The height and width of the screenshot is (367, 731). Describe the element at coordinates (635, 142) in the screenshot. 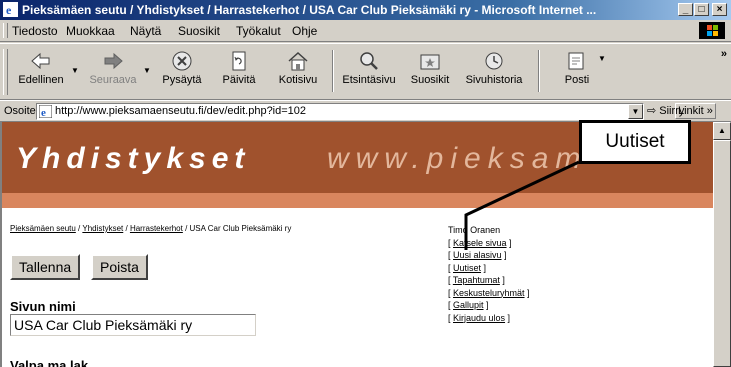

I see `callout-box: Uutiset` at that location.